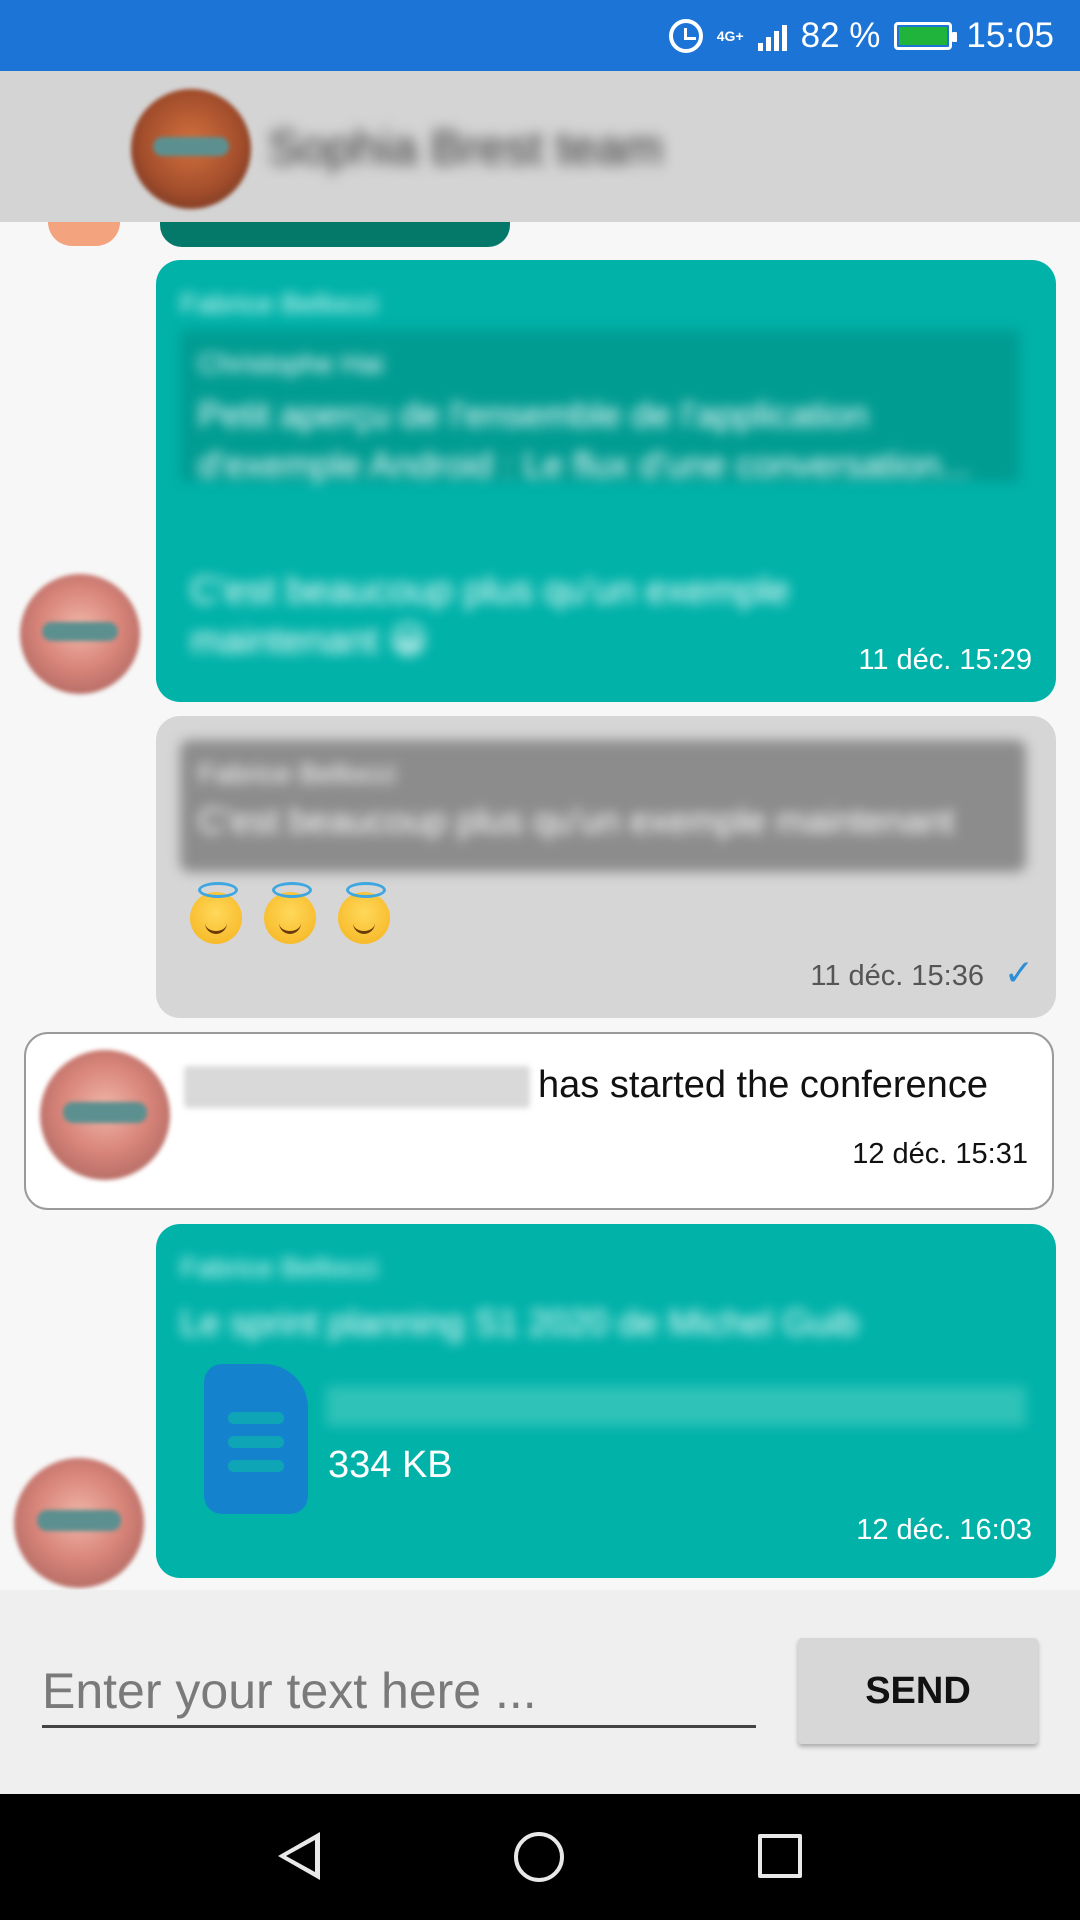  What do you see at coordinates (763, 1085) in the screenshot?
I see `system-message-text: has started the conference` at bounding box center [763, 1085].